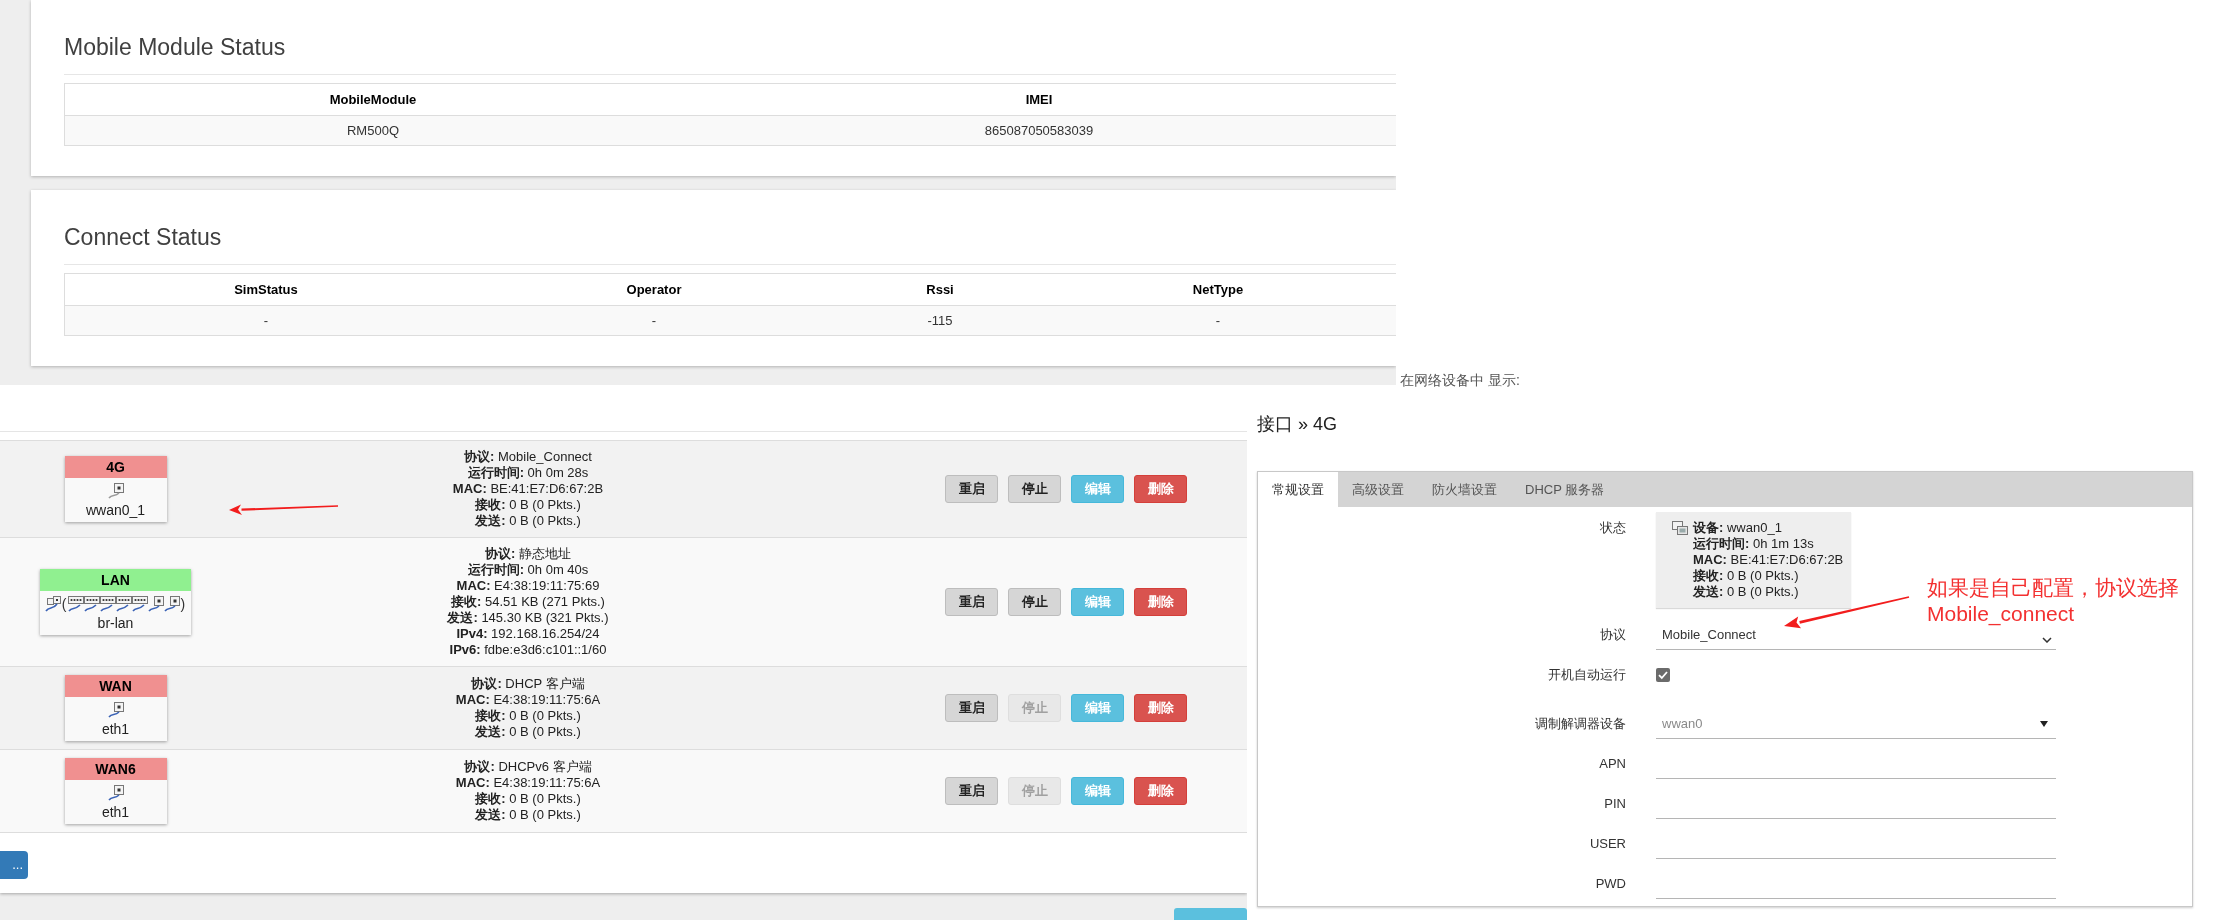 The height and width of the screenshot is (920, 2221). What do you see at coordinates (1614, 804) in the screenshot?
I see `field-label: PIN` at bounding box center [1614, 804].